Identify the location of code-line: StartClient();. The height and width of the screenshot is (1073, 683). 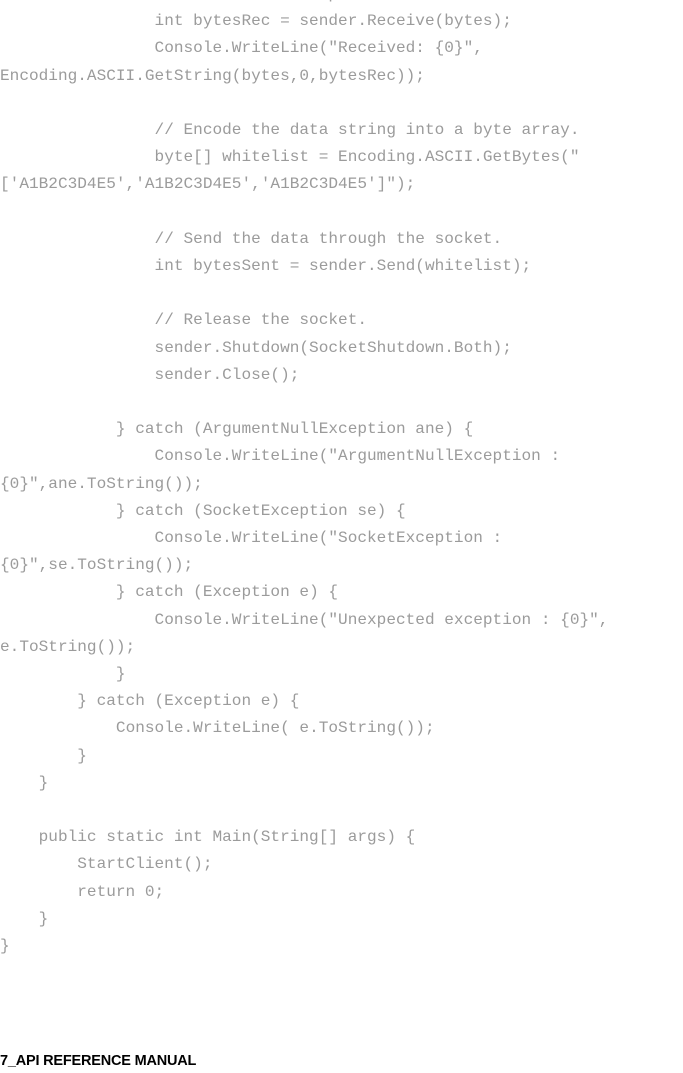
(106, 864).